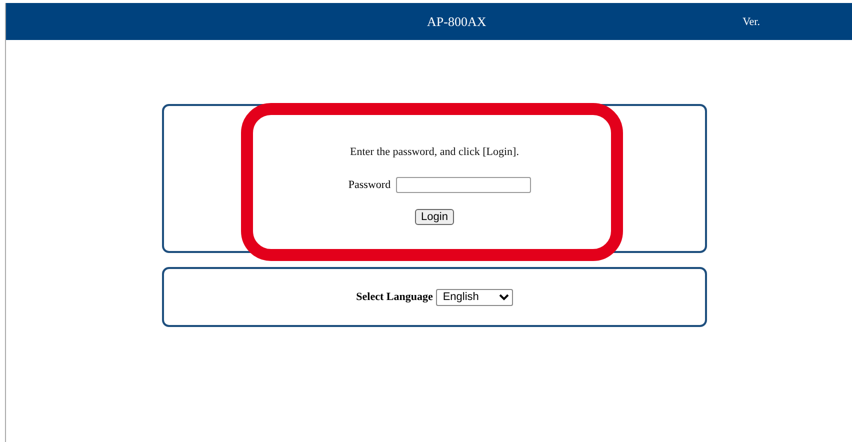 Image resolution: width=852 pixels, height=442 pixels. Describe the element at coordinates (463, 185) in the screenshot. I see `password-field` at that location.